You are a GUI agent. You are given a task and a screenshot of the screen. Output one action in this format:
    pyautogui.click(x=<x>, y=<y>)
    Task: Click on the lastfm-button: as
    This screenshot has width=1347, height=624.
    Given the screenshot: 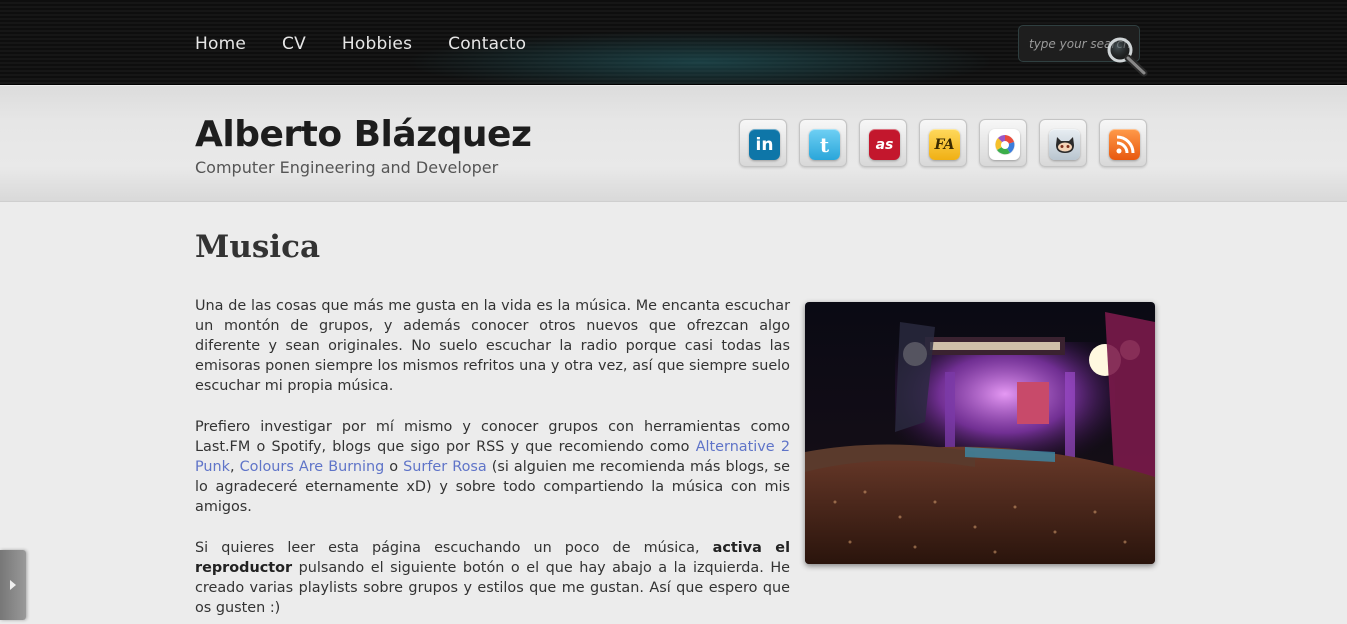 What is the action you would take?
    pyautogui.click(x=883, y=143)
    